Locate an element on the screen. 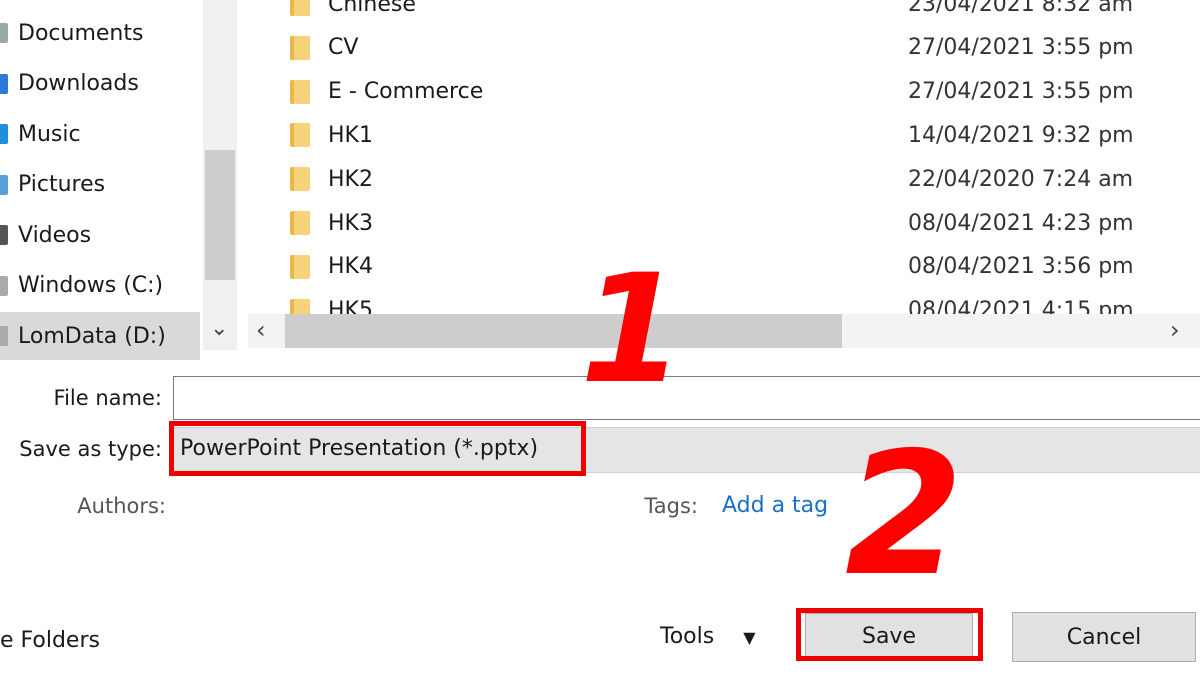  sidebar-item: Music is located at coordinates (100, 134).